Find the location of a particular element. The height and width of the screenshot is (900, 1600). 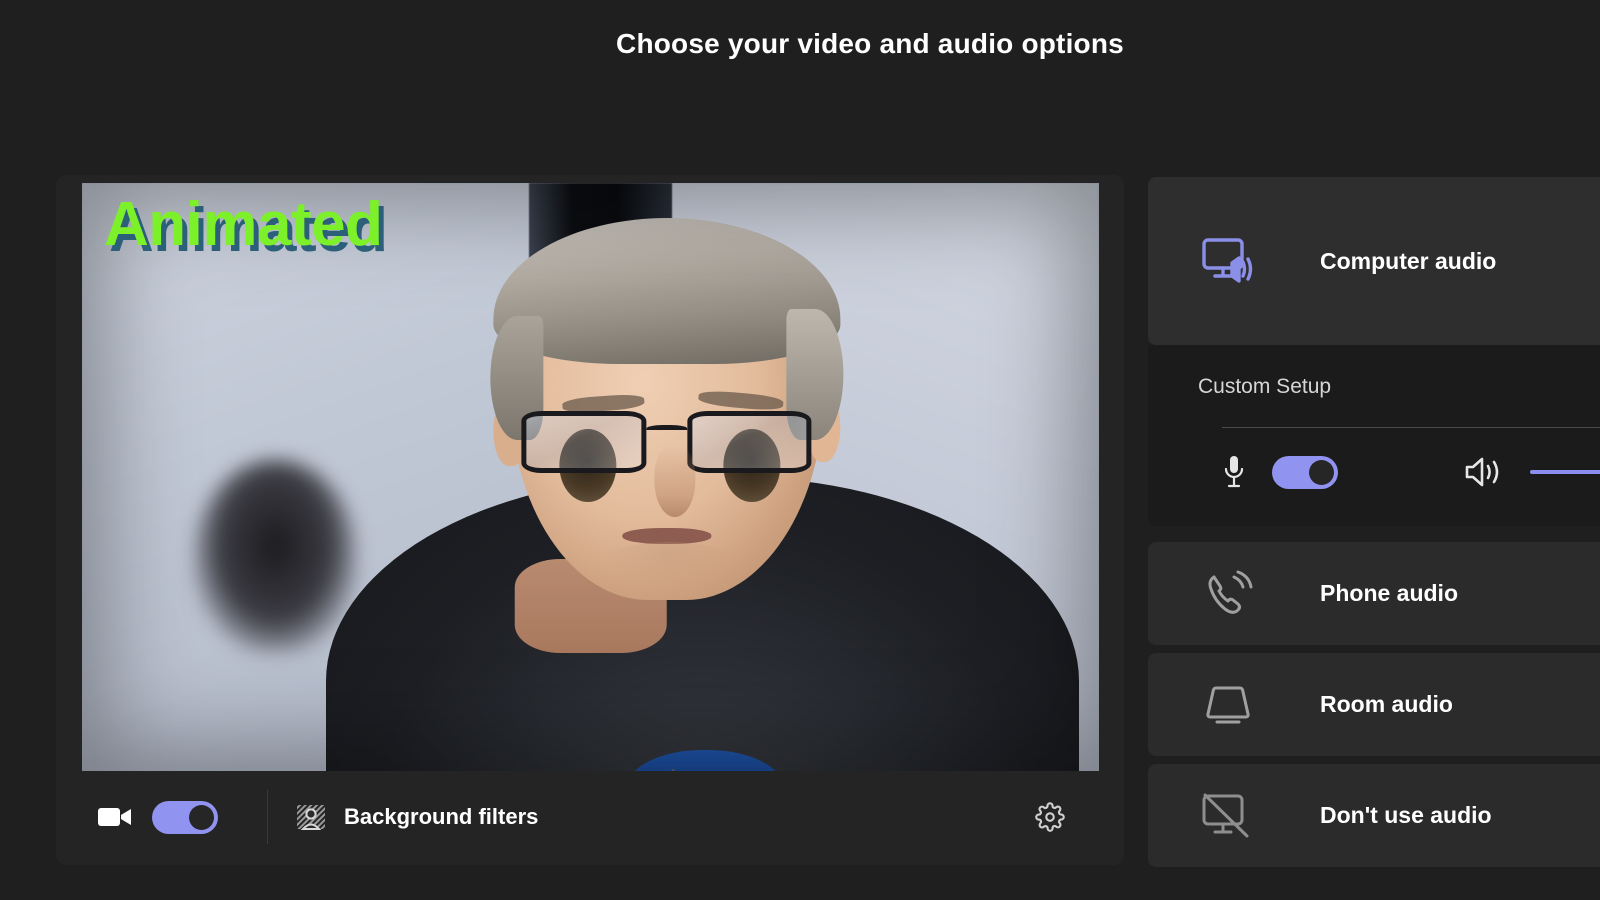

speaker-volume-slider is located at coordinates (1565, 472).